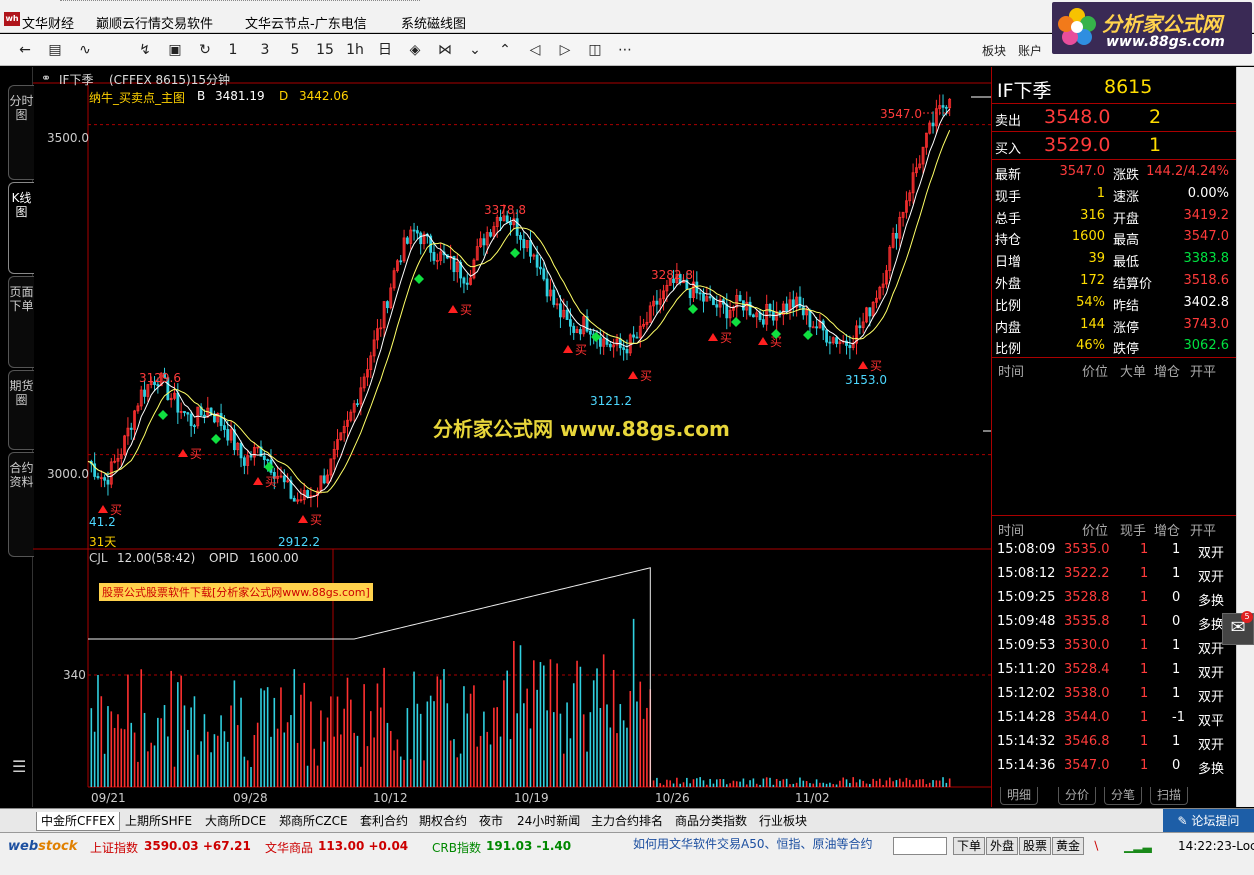 This screenshot has height=875, width=1254. I want to click on arrow-left-icon: ◁, so click(535, 50).